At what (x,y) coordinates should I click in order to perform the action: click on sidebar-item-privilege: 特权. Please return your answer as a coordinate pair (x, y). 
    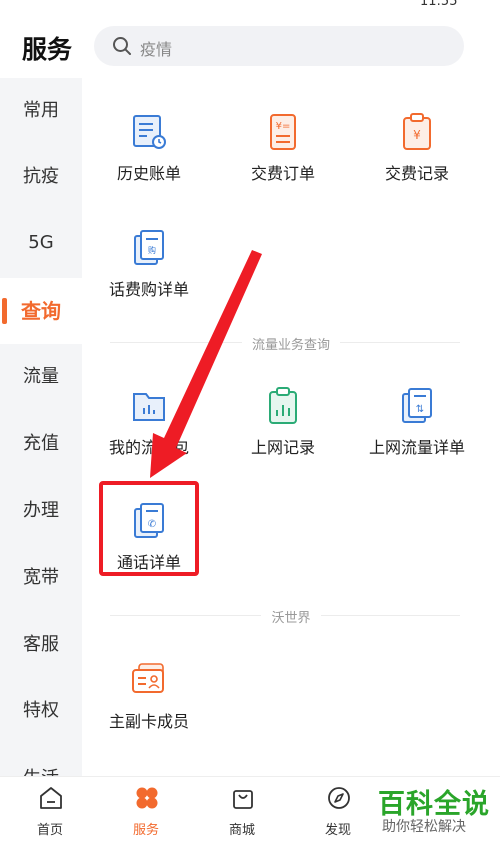
    Looking at the image, I should click on (41, 711).